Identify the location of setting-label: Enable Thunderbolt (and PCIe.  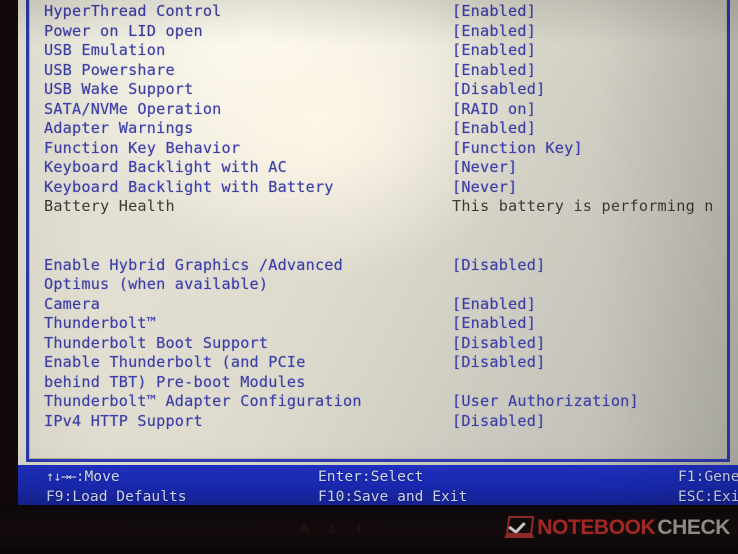
(175, 362).